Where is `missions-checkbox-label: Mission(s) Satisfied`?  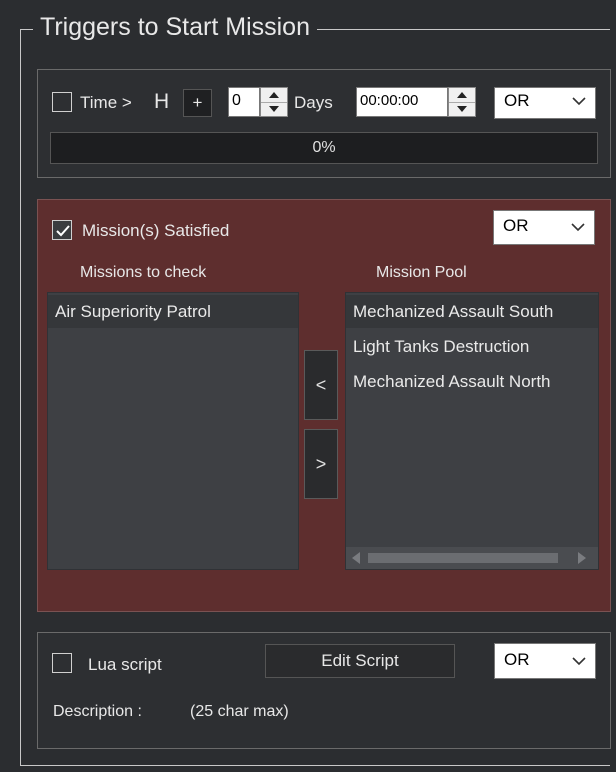
missions-checkbox-label: Mission(s) Satisfied is located at coordinates (155, 231).